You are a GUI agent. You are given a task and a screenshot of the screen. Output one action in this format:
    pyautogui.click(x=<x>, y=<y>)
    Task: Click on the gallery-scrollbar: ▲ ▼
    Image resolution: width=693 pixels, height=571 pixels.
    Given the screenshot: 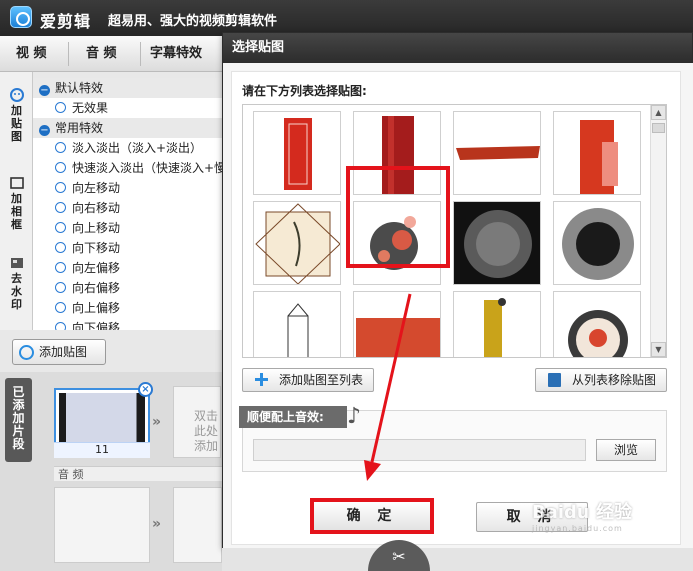 What is the action you would take?
    pyautogui.click(x=658, y=231)
    